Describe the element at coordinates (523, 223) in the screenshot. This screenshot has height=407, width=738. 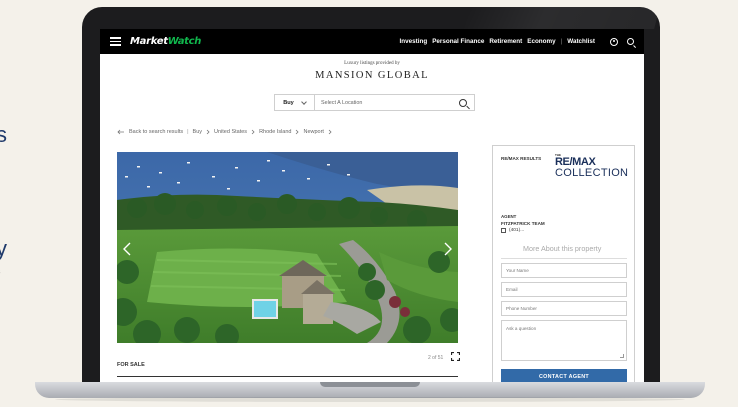
I see `agent-name: FITZPATRICK TEAM` at that location.